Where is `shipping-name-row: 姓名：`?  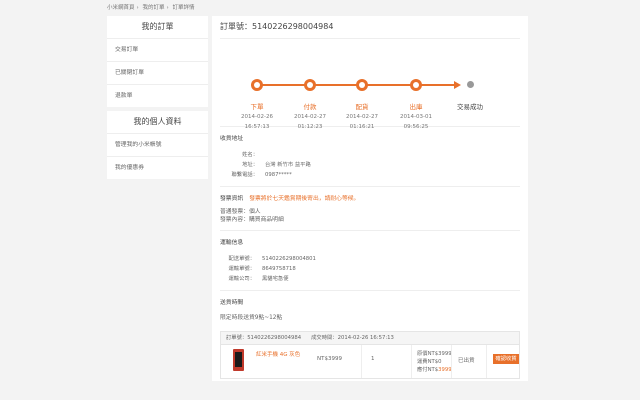 shipping-name-row: 姓名： is located at coordinates (370, 155).